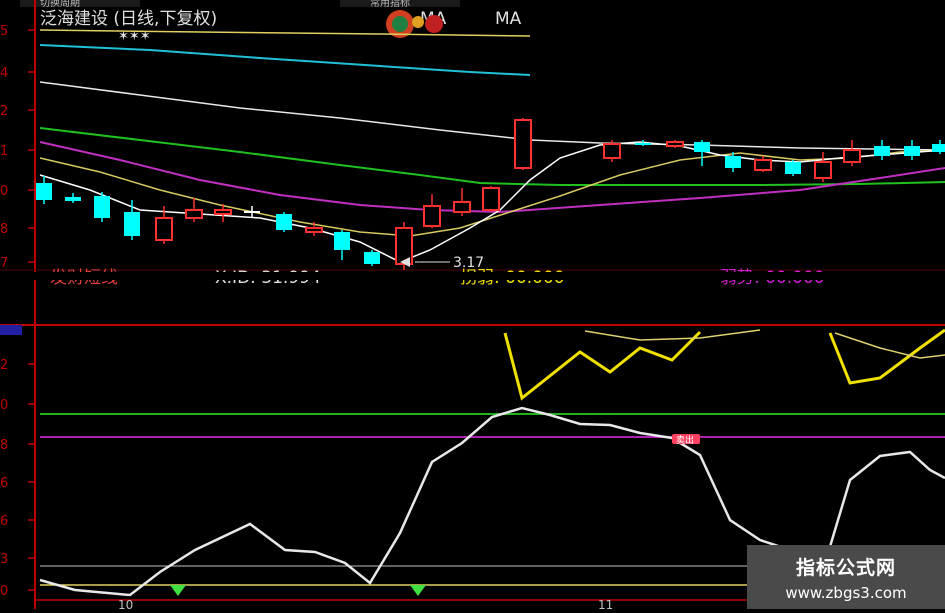 The image size is (945, 613). I want to click on tab-indicators-label: 常用指标, so click(390, 4).